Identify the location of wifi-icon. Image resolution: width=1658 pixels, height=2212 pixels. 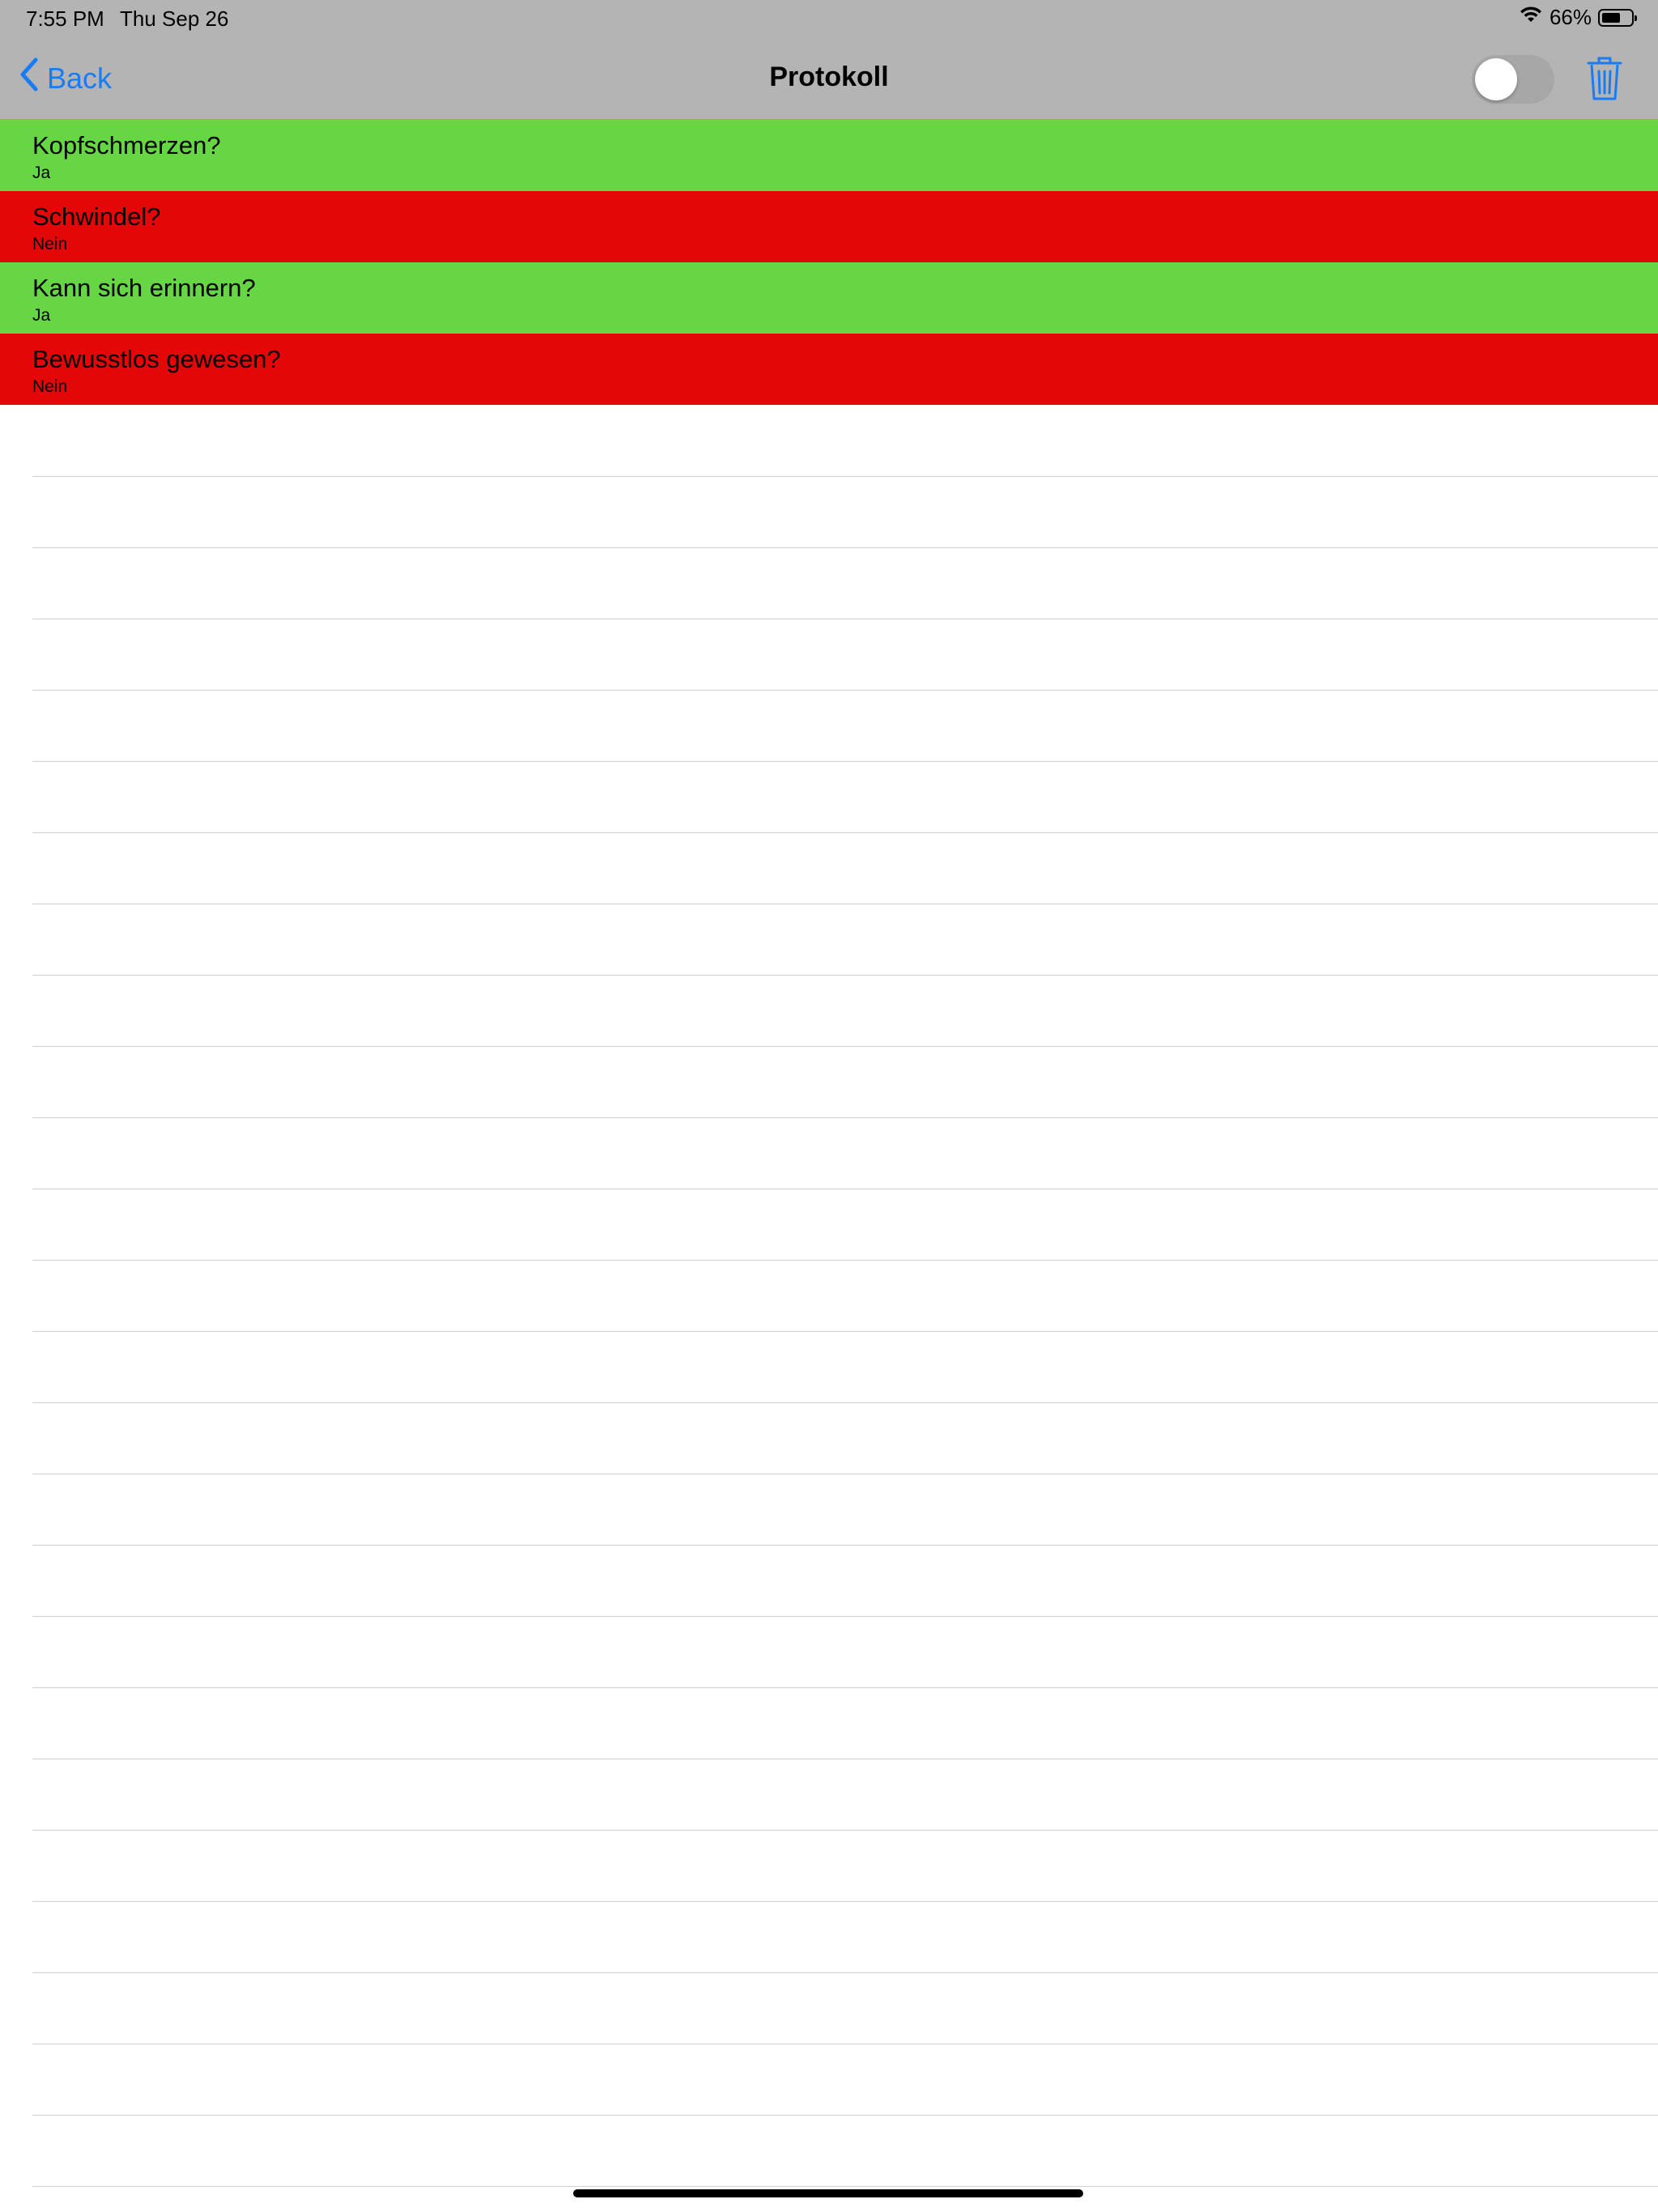
(1531, 18).